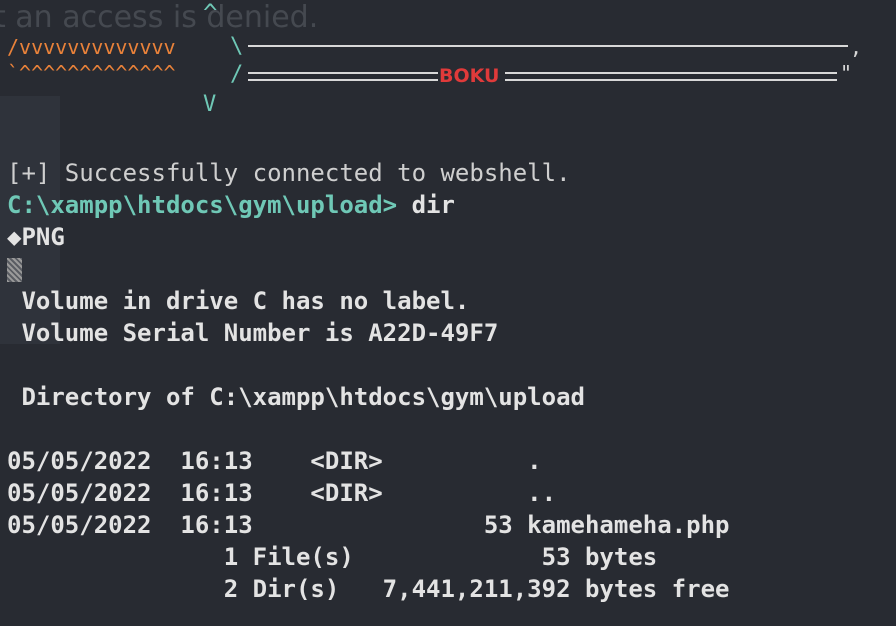 This screenshot has width=896, height=626. Describe the element at coordinates (159, 17) in the screenshot. I see `faded-text: t an access is denied.` at that location.